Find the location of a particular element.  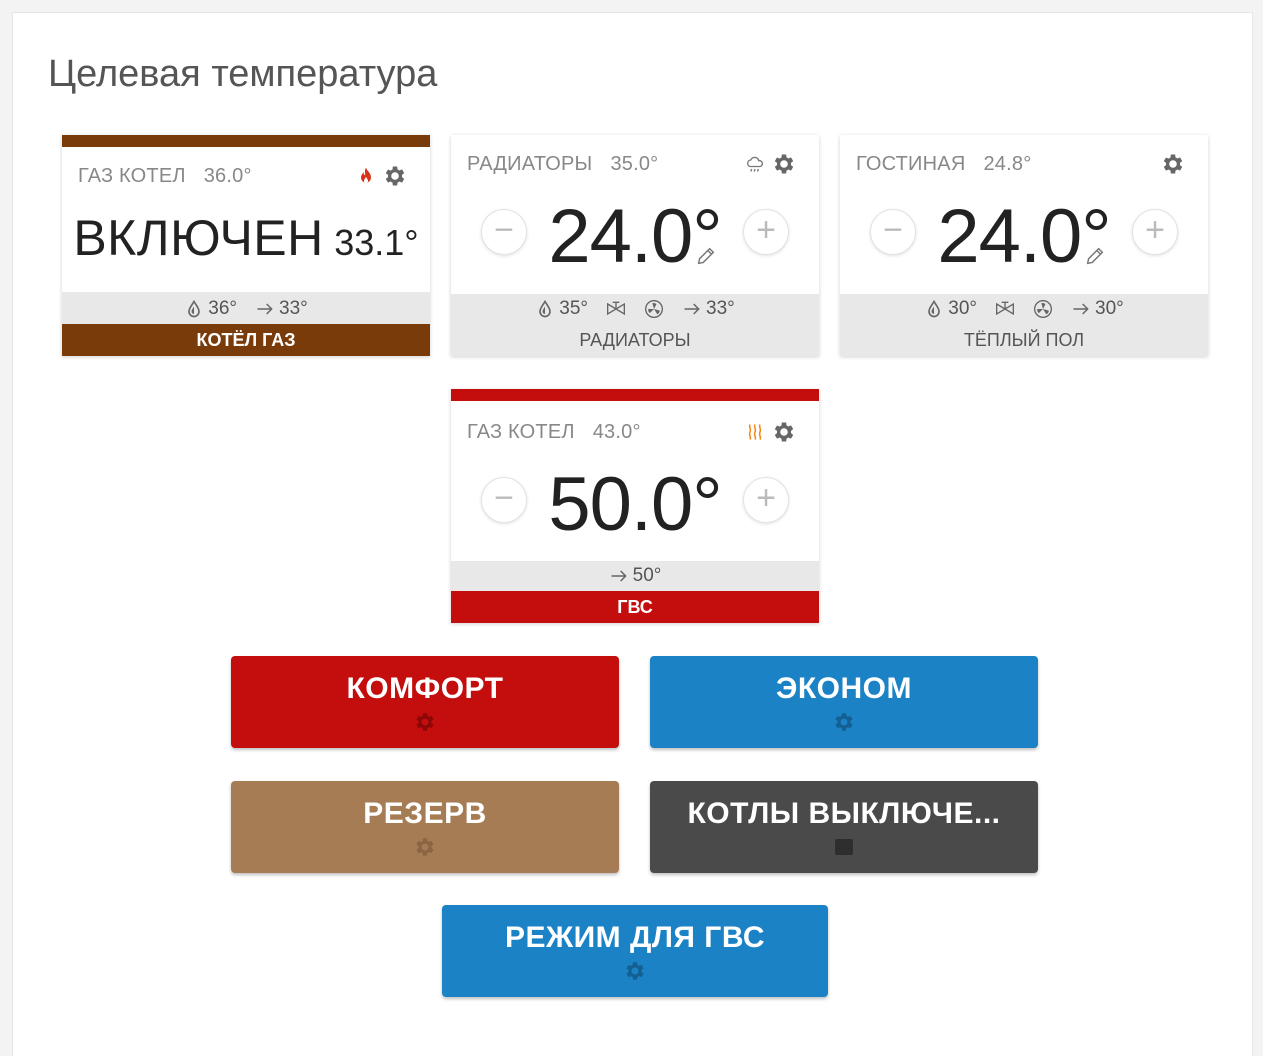

device-name: ГОСТИНАЯ is located at coordinates (911, 164).